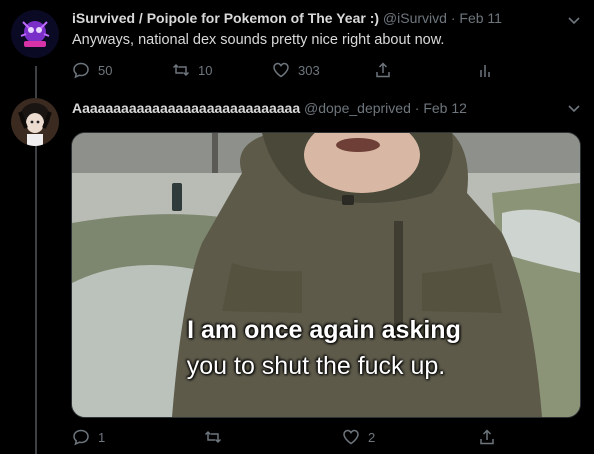 Image resolution: width=594 pixels, height=454 pixels. Describe the element at coordinates (205, 70) in the screenshot. I see `retweet-count: 10` at that location.